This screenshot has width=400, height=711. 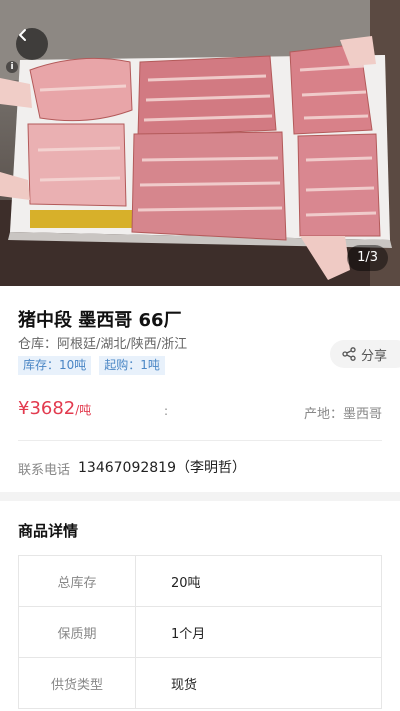 I want to click on table-row: 供货类型 现货, so click(x=200, y=683).